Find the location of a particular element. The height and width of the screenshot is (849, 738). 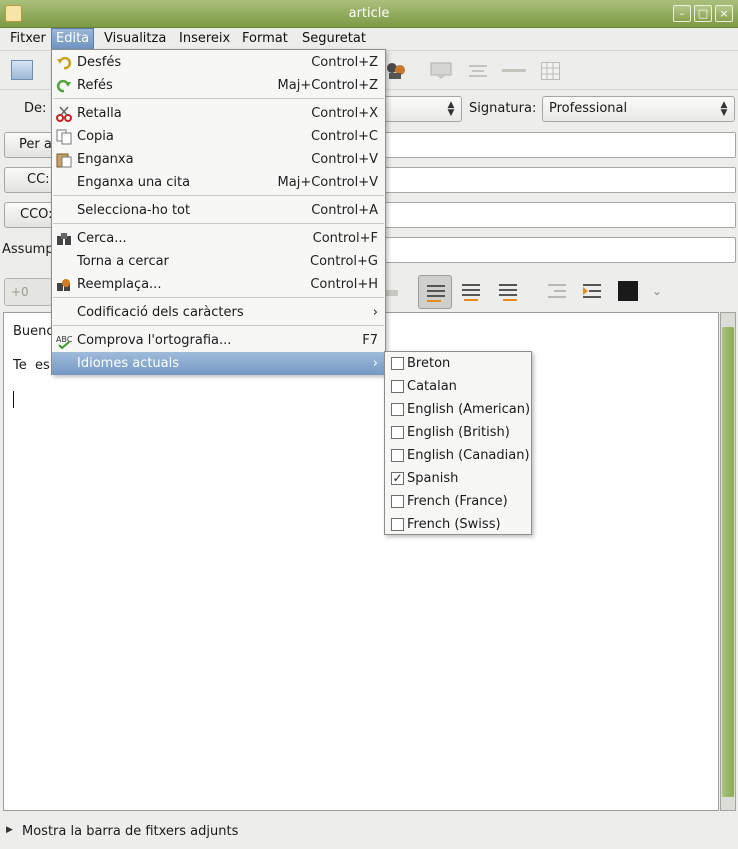

align-left-button is located at coordinates (435, 292).